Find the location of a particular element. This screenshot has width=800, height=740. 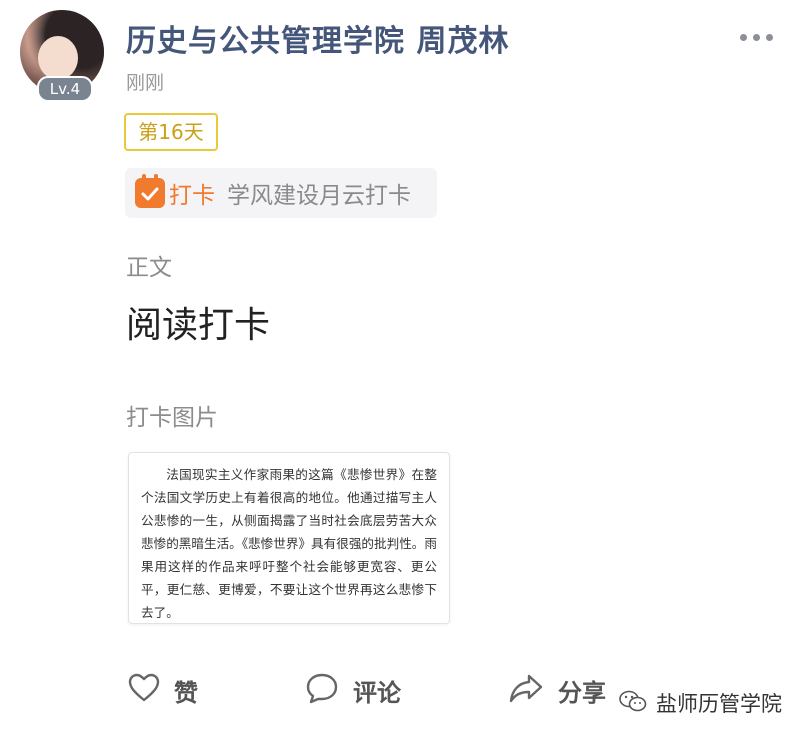

day-count-badge: 第16天 is located at coordinates (171, 132).